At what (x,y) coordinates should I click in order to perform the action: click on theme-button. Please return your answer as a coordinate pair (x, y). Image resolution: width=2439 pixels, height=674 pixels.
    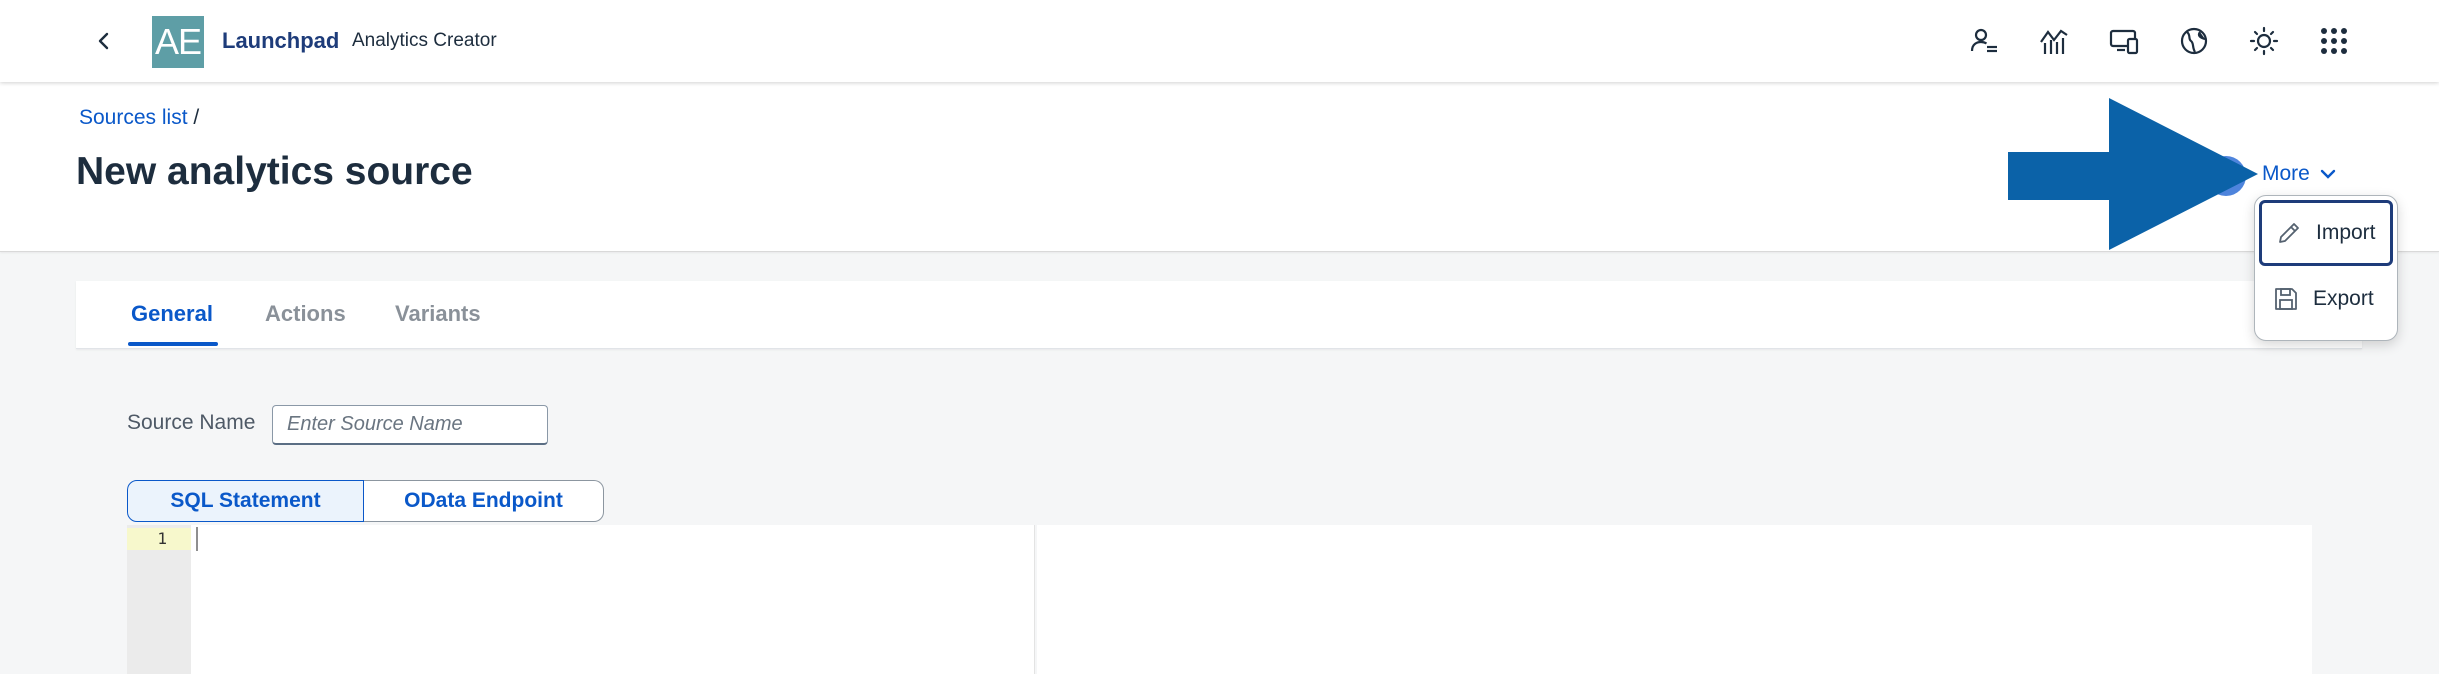
    Looking at the image, I should click on (2264, 41).